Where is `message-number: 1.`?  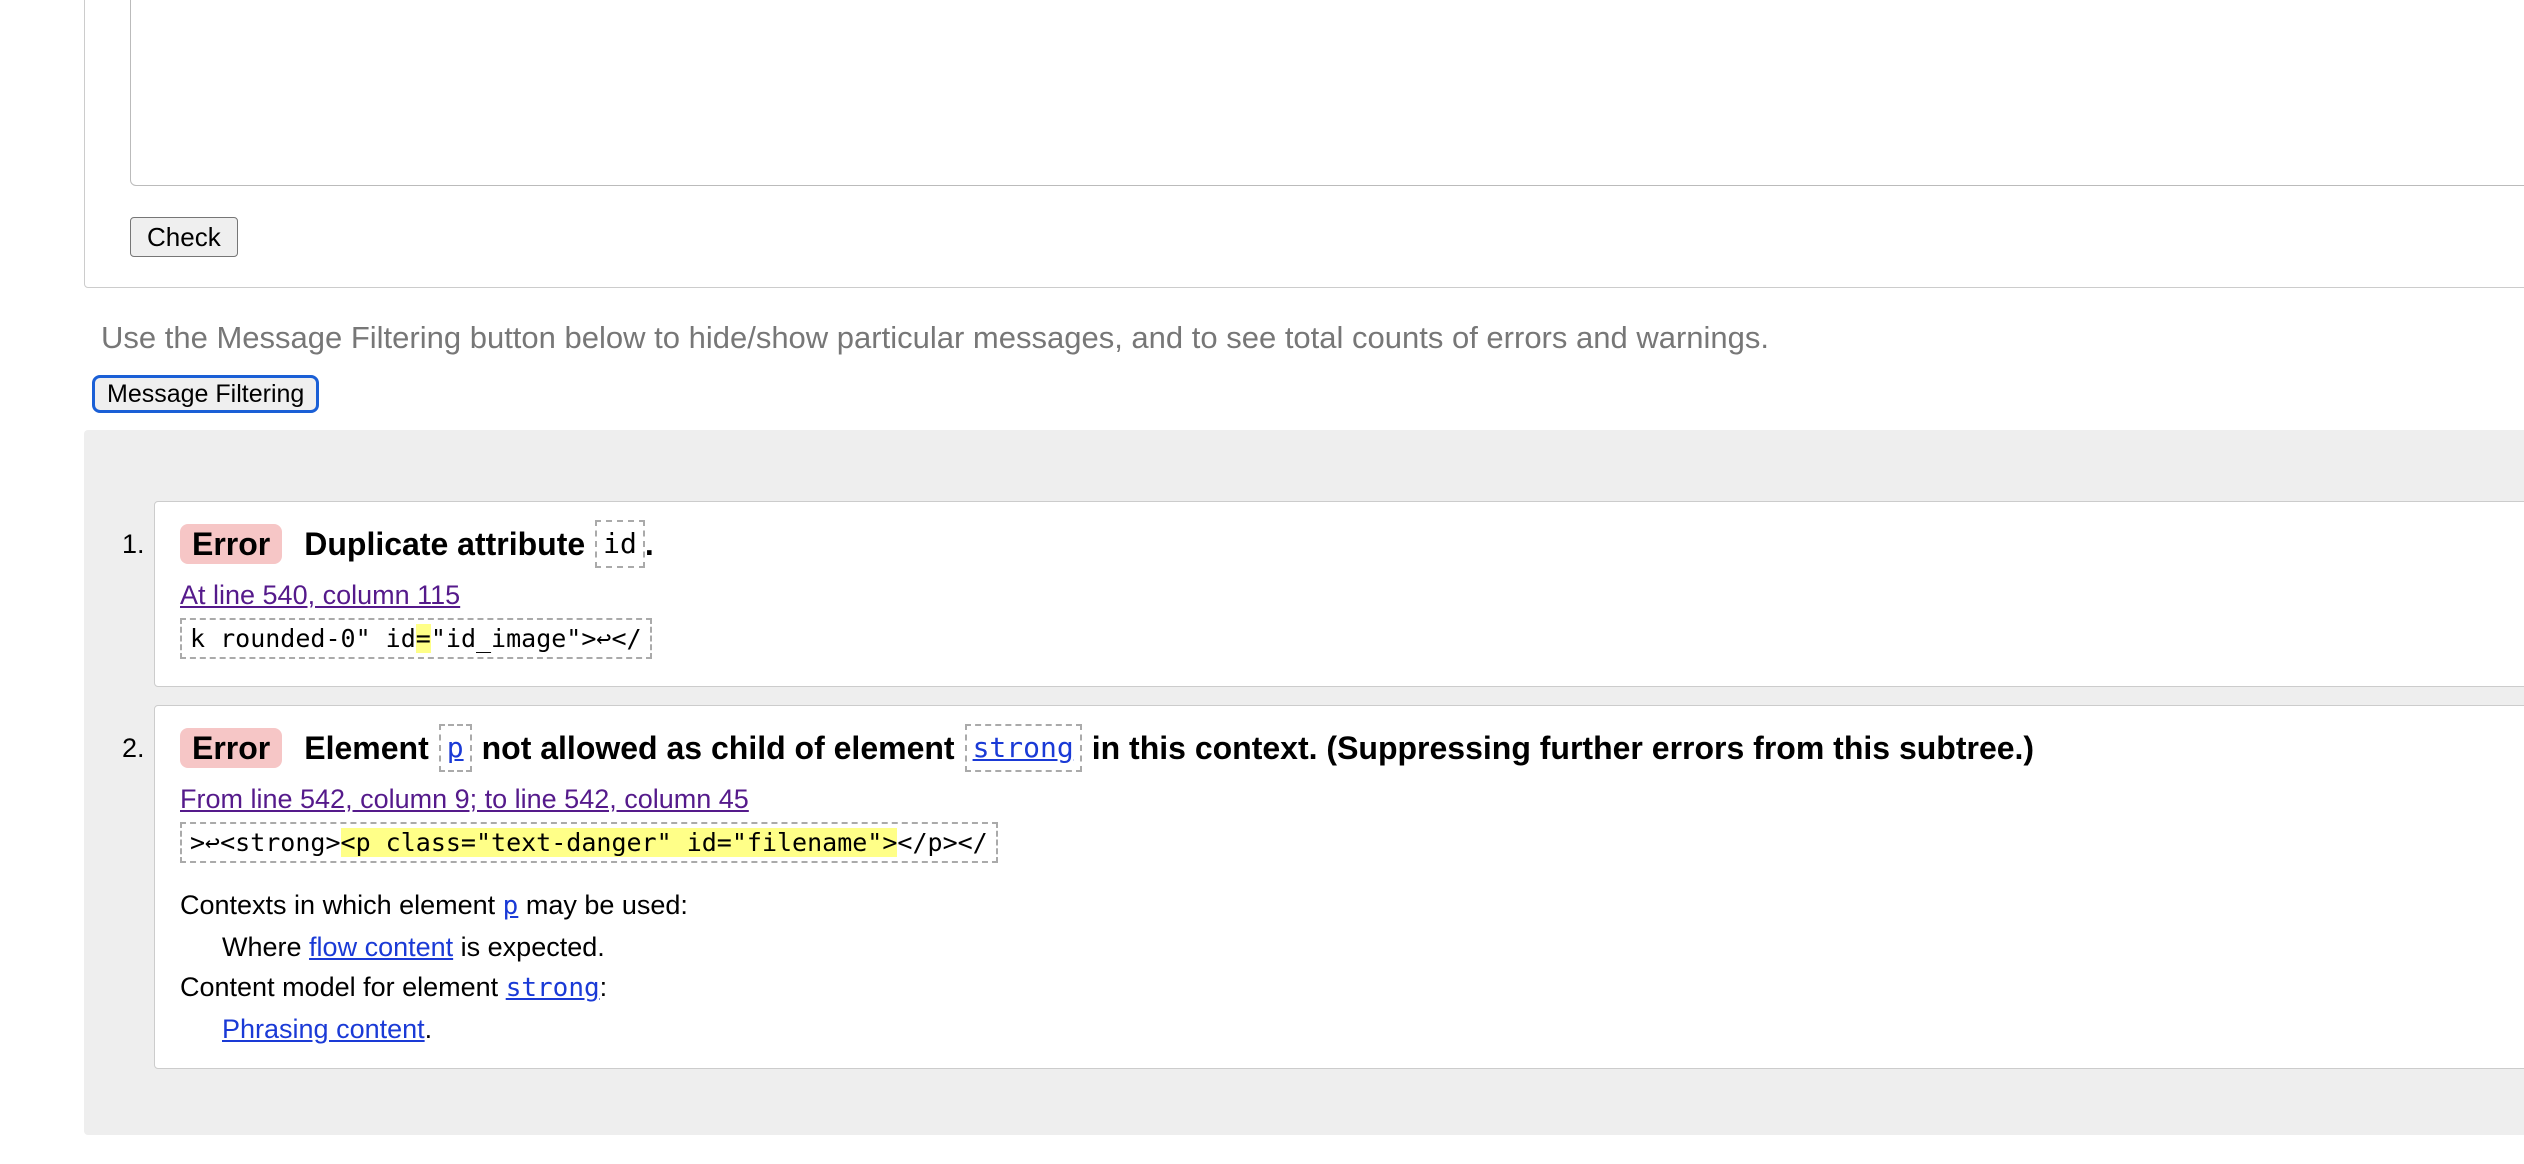
message-number: 1. is located at coordinates (133, 544).